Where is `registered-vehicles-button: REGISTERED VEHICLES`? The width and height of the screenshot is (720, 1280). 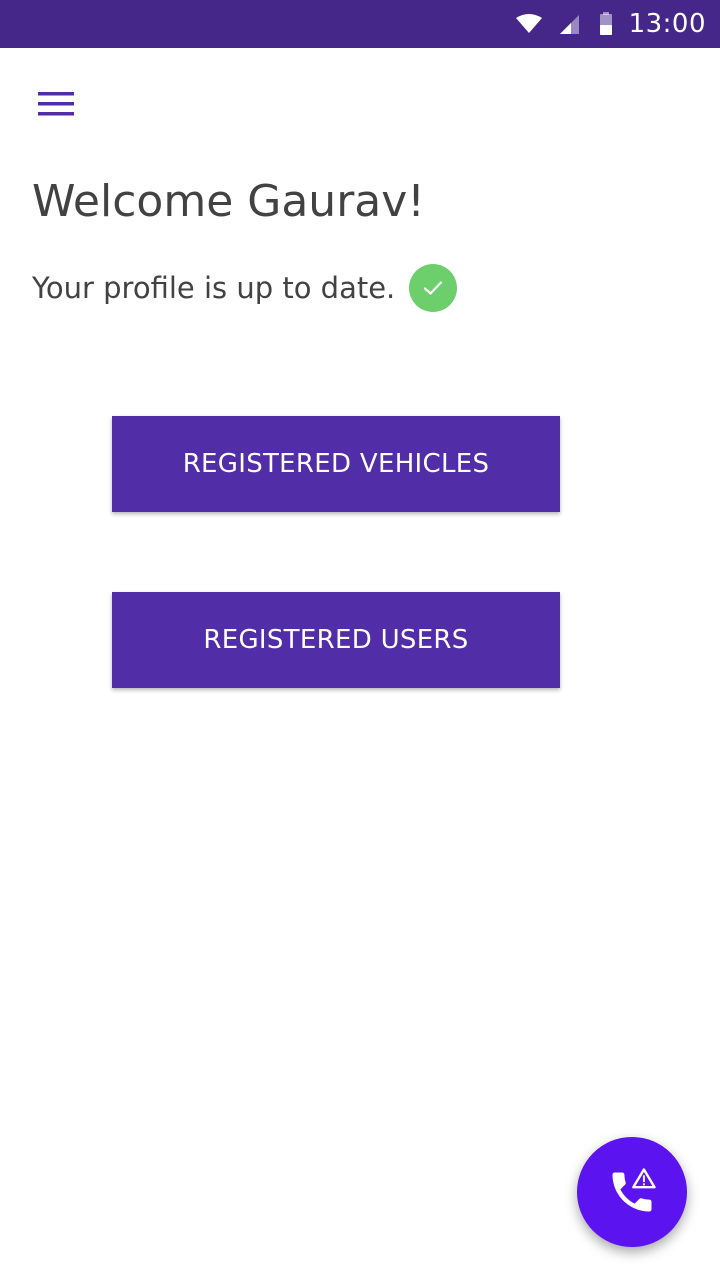 registered-vehicles-button: REGISTERED VEHICLES is located at coordinates (336, 464).